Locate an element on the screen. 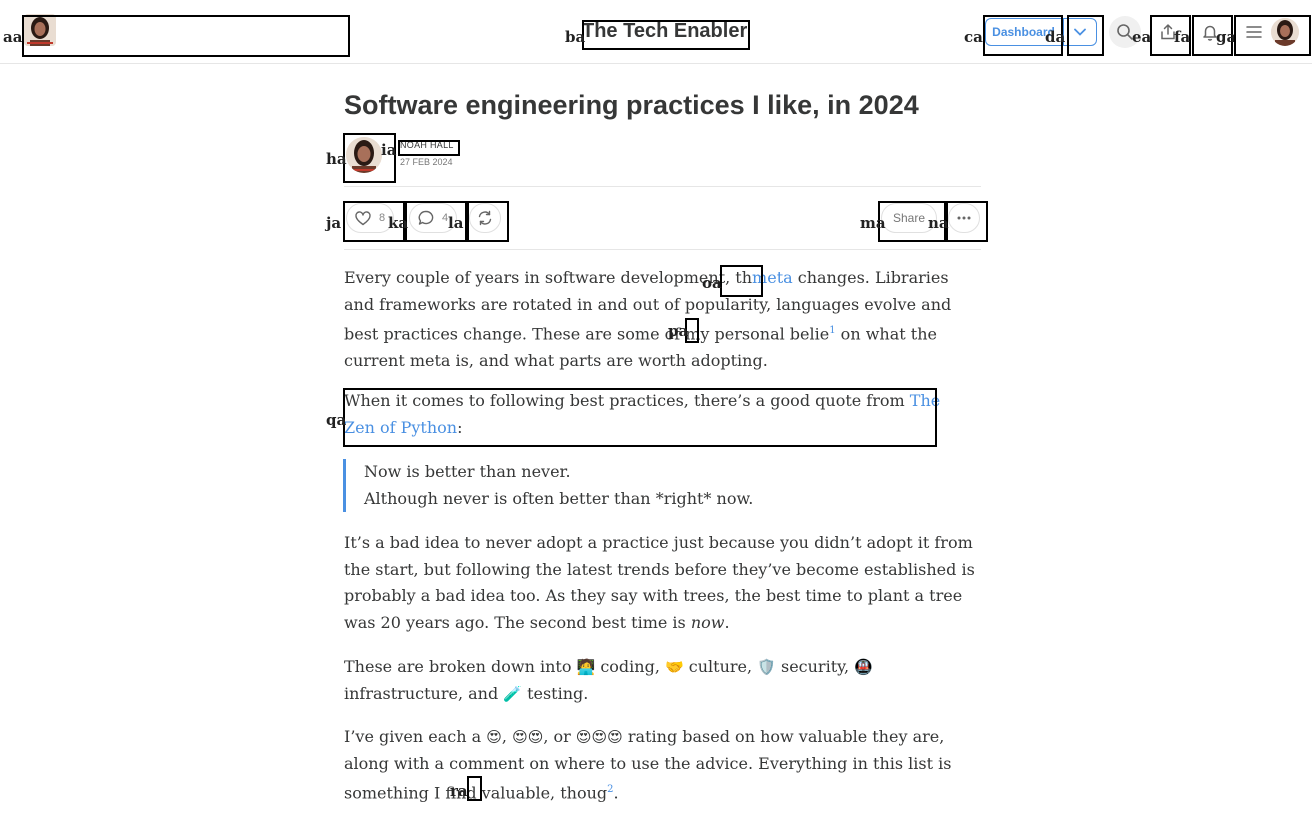  culture-emoji-icon: 🤝 is located at coordinates (674, 667).